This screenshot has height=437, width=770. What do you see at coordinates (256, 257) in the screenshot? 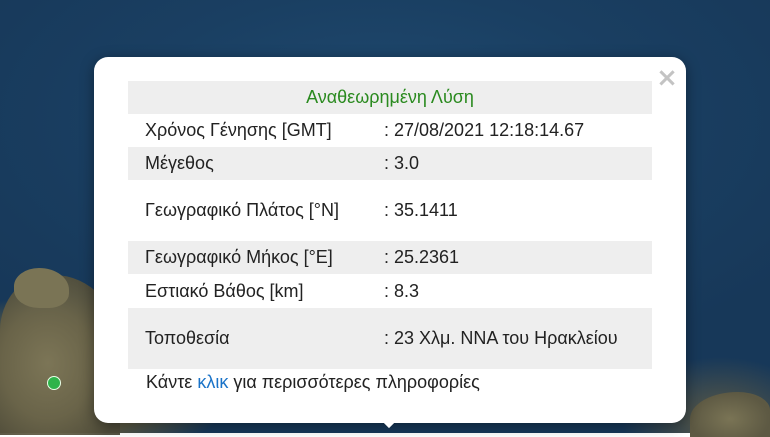
I see `longitude-label: Γεωγραφικό Μήκος [°E]` at bounding box center [256, 257].